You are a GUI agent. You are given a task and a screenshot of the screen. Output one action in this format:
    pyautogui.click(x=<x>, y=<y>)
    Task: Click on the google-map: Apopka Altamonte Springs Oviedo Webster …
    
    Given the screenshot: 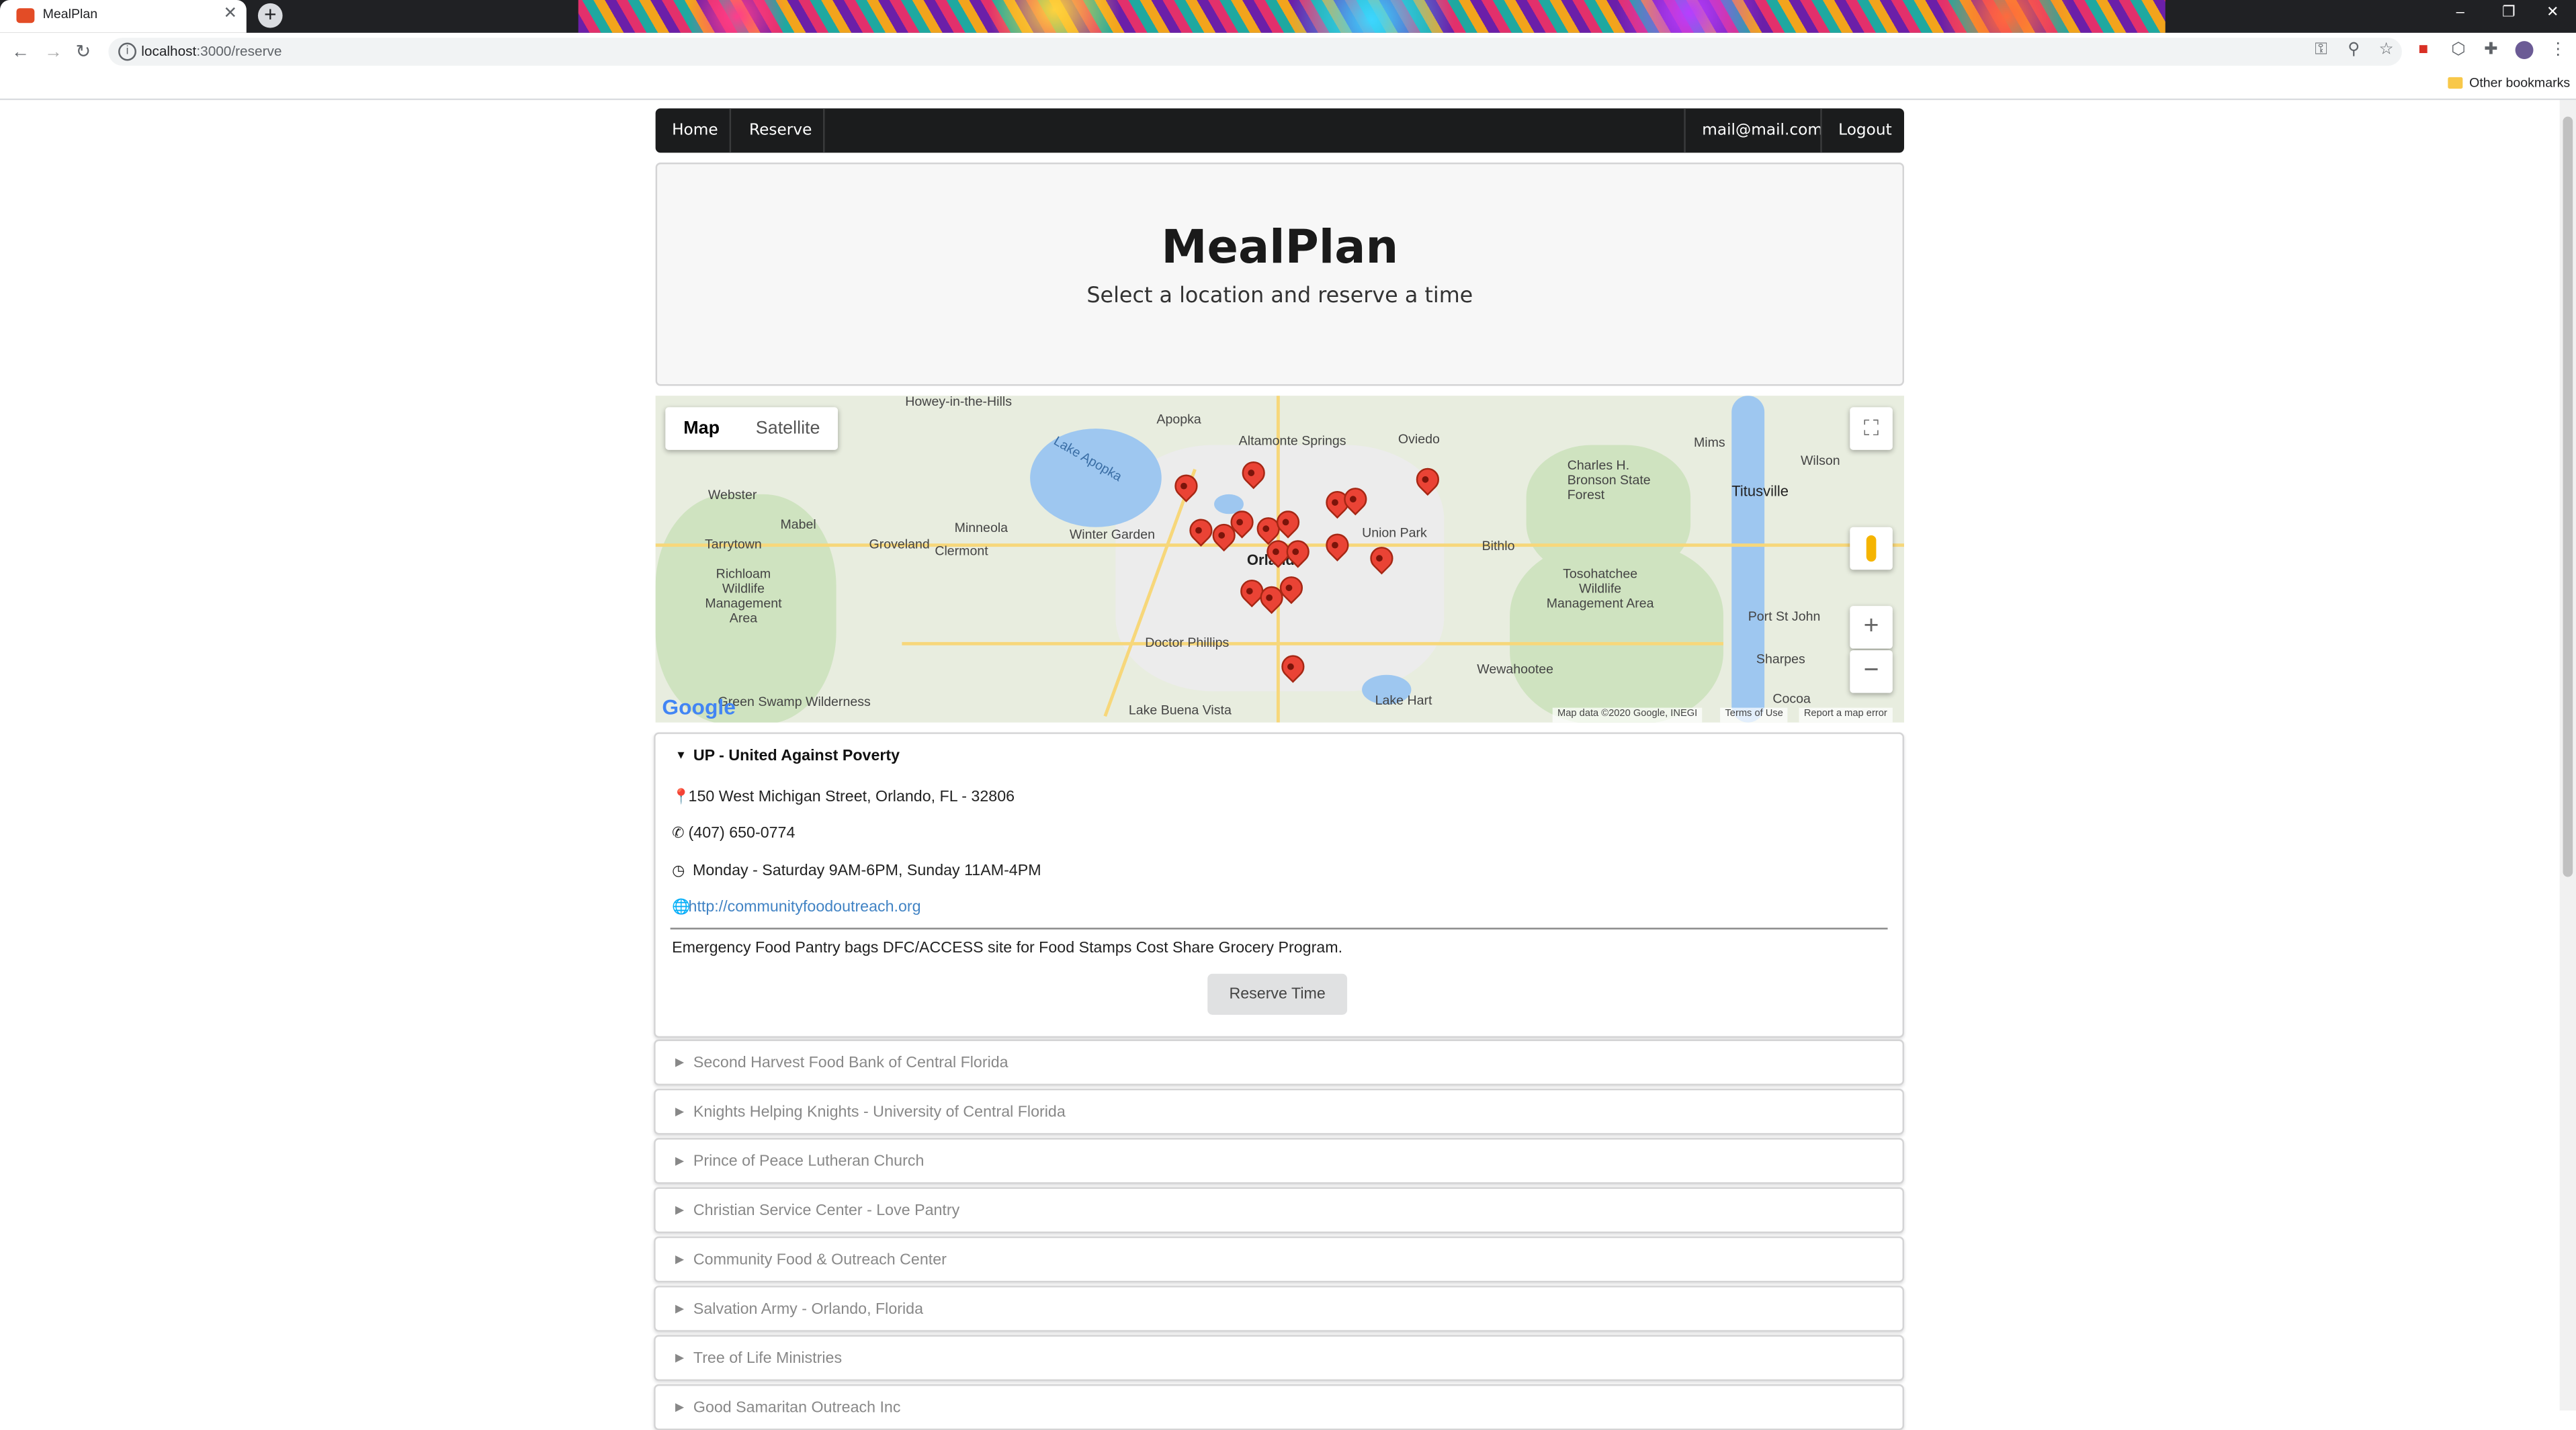 What is the action you would take?
    pyautogui.click(x=1279, y=559)
    